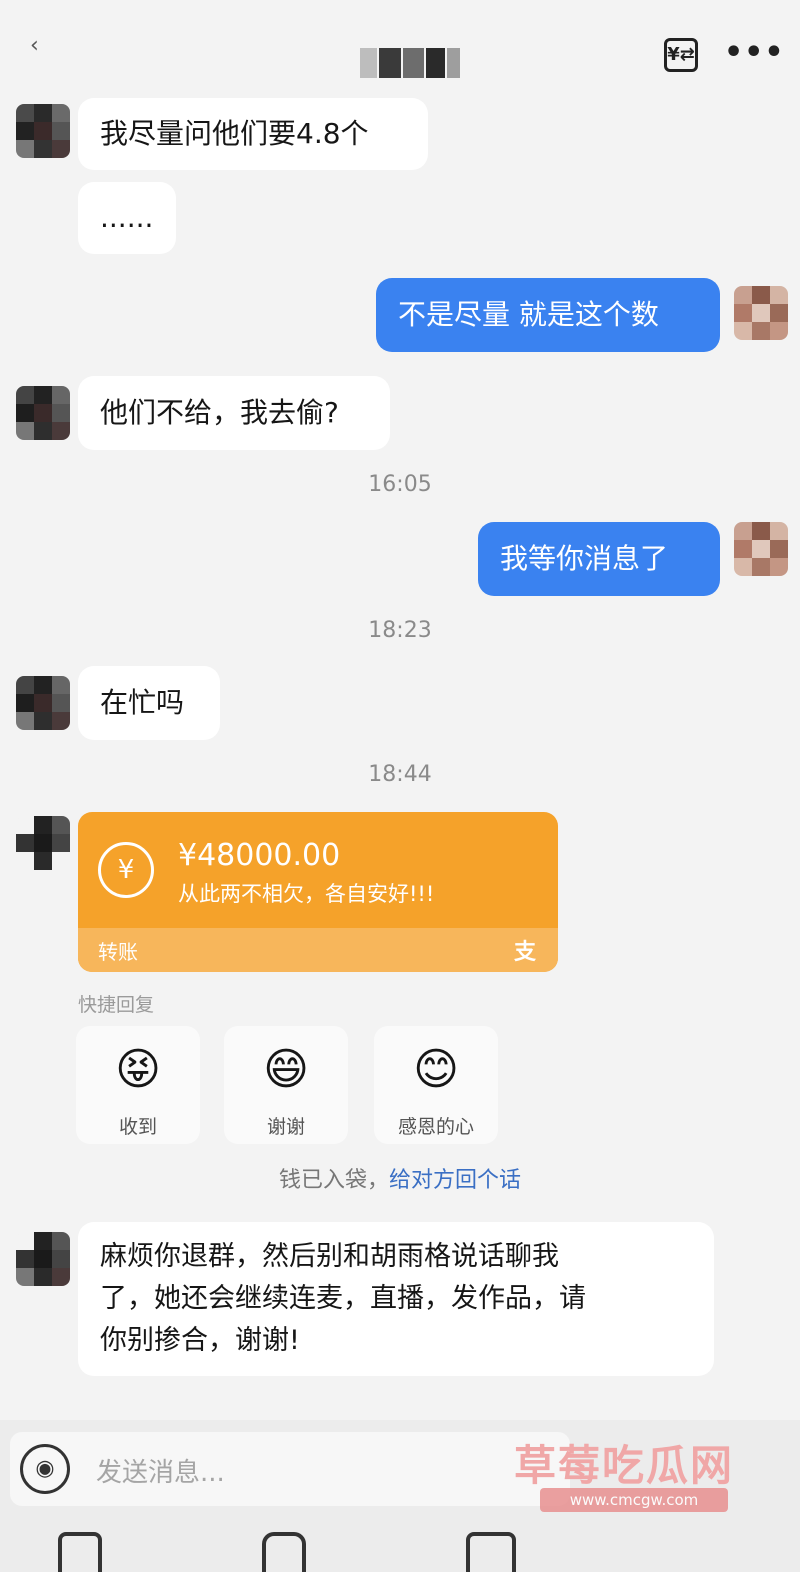 The height and width of the screenshot is (1572, 800). I want to click on message-bubble-incoming: 我尽量问他们要4.8个, so click(253, 134).